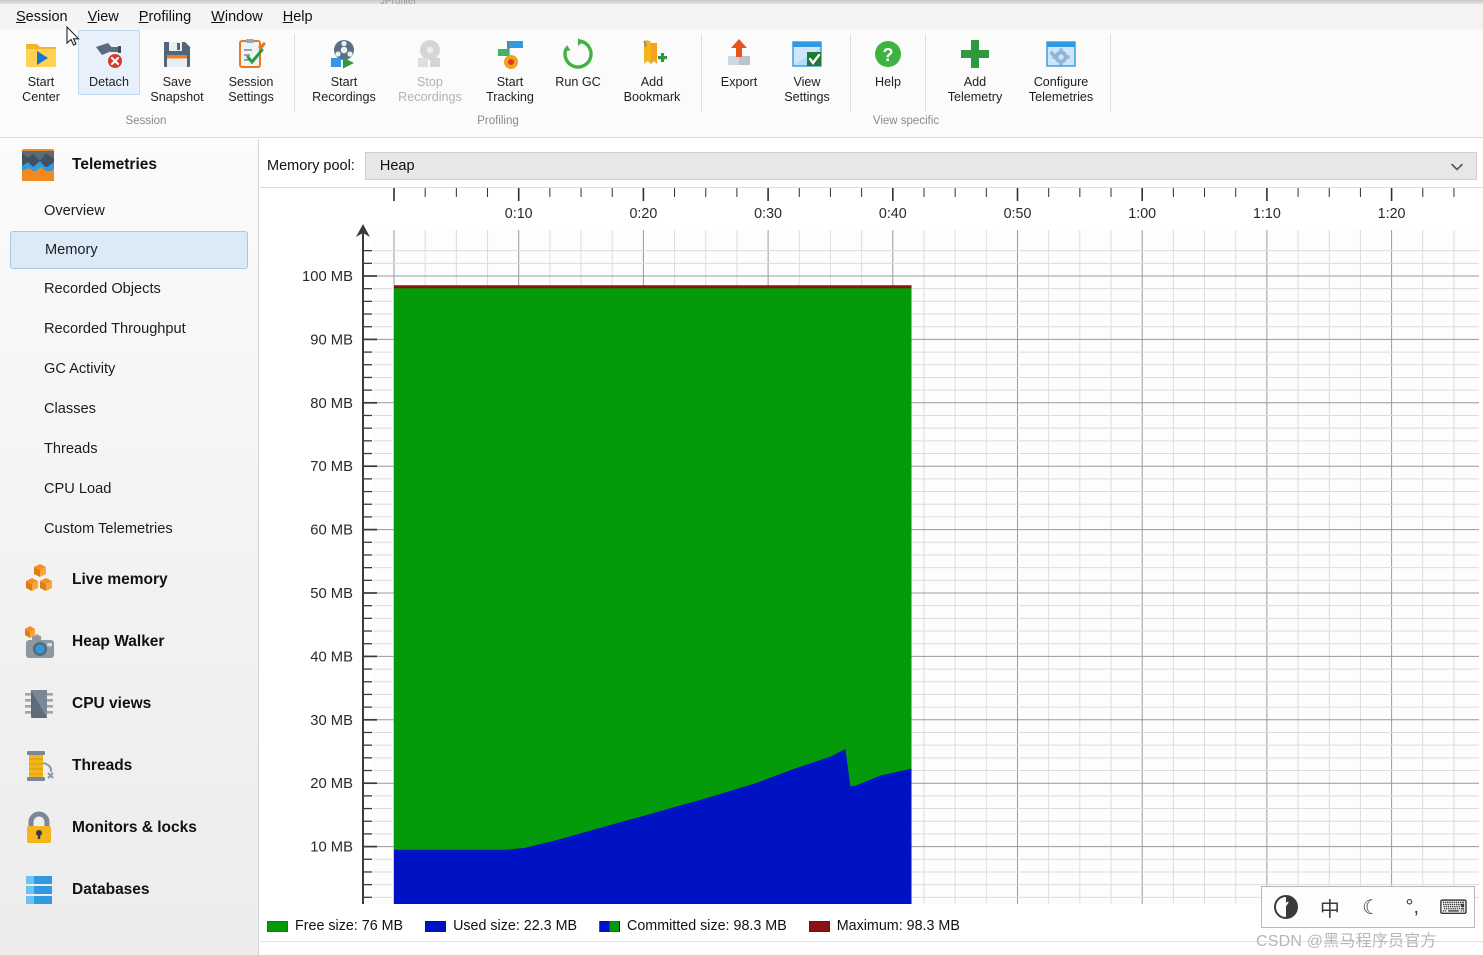 This screenshot has width=1483, height=955. I want to click on threads-icon, so click(40, 766).